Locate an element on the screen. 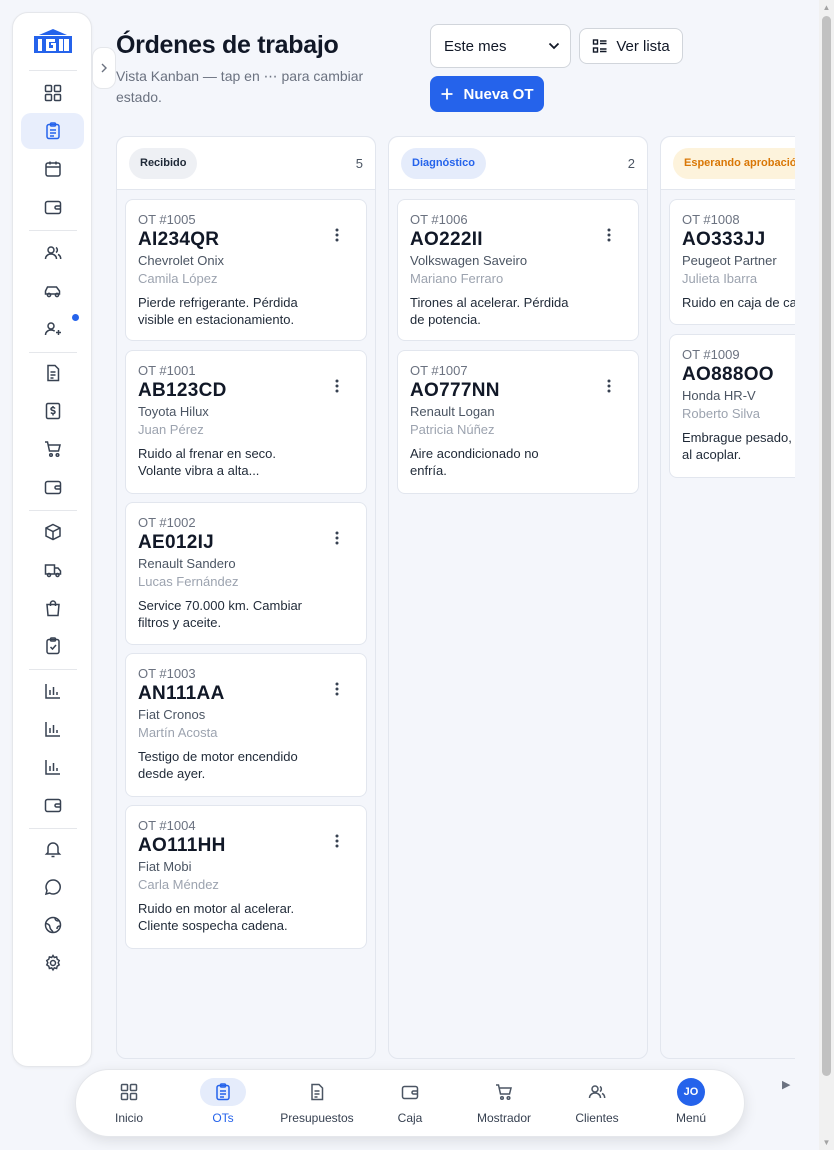  card-ot-number: OT #1006 is located at coordinates (439, 219).